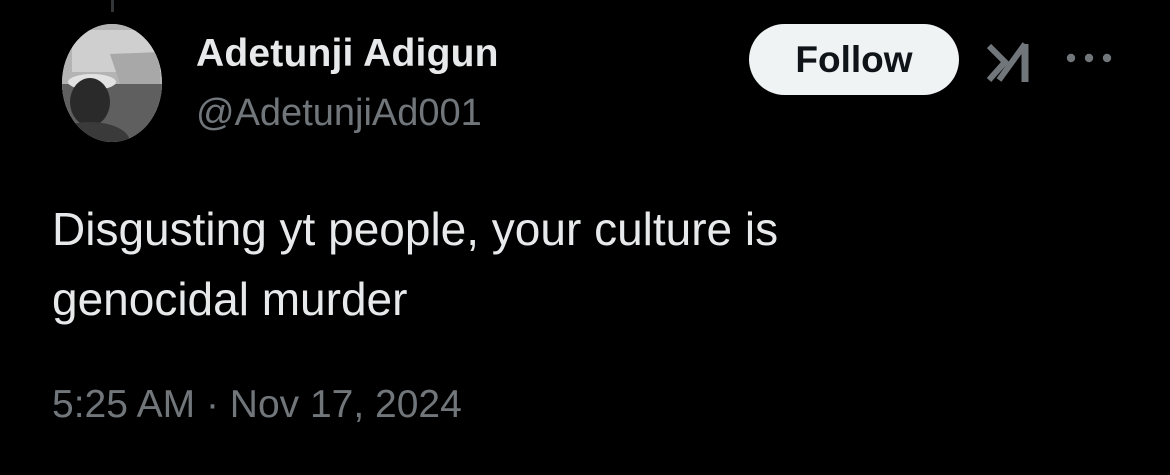 The image size is (1170, 475). Describe the element at coordinates (347, 54) in the screenshot. I see `author-display-name: Adetunji Adigun` at that location.